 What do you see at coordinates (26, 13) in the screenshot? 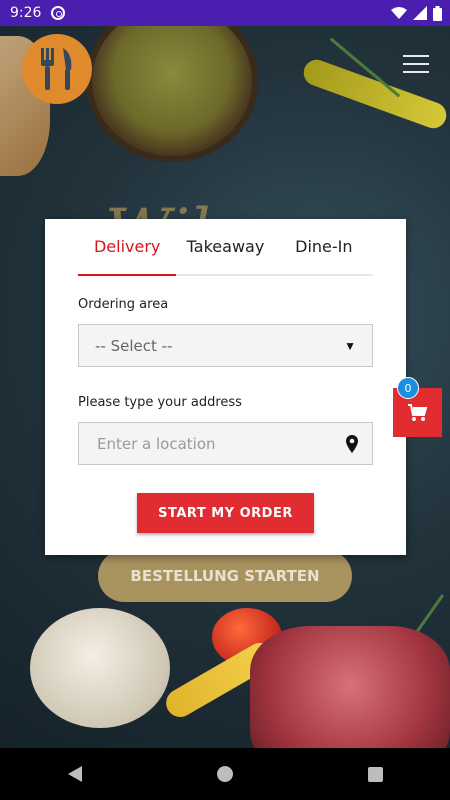
I see `status-time: 9:26` at bounding box center [26, 13].